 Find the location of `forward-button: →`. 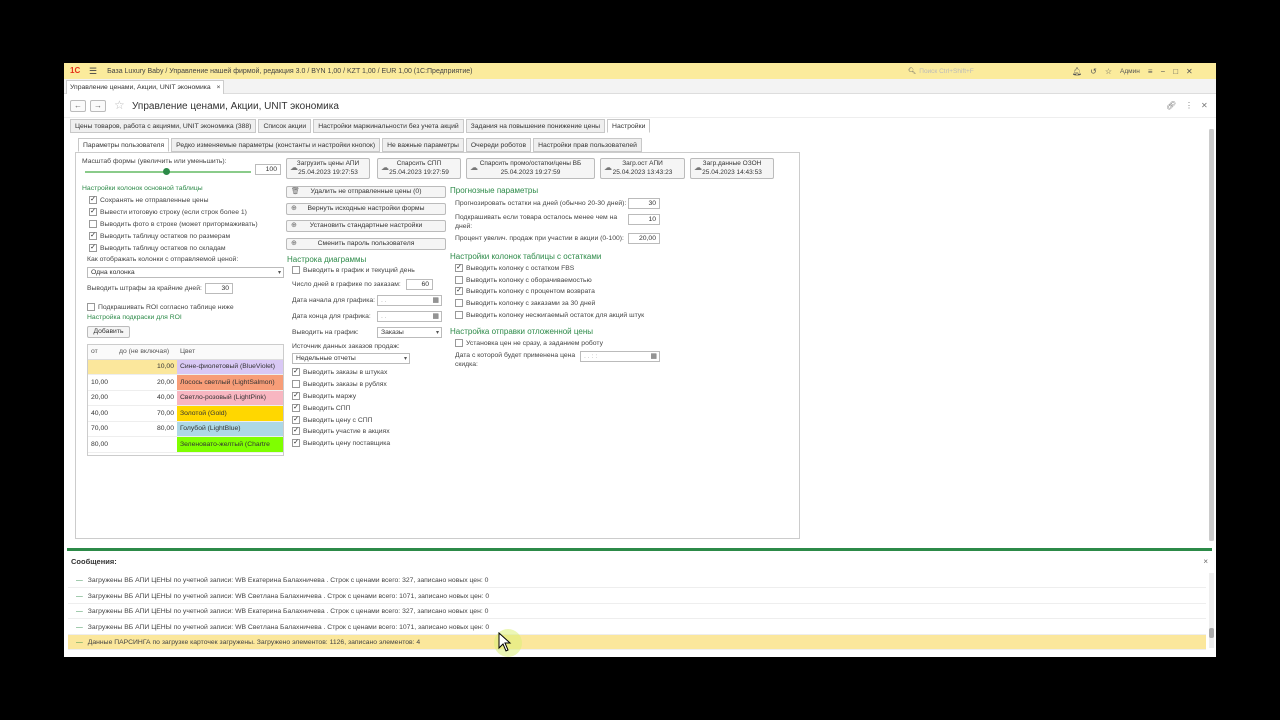

forward-button: → is located at coordinates (98, 106).